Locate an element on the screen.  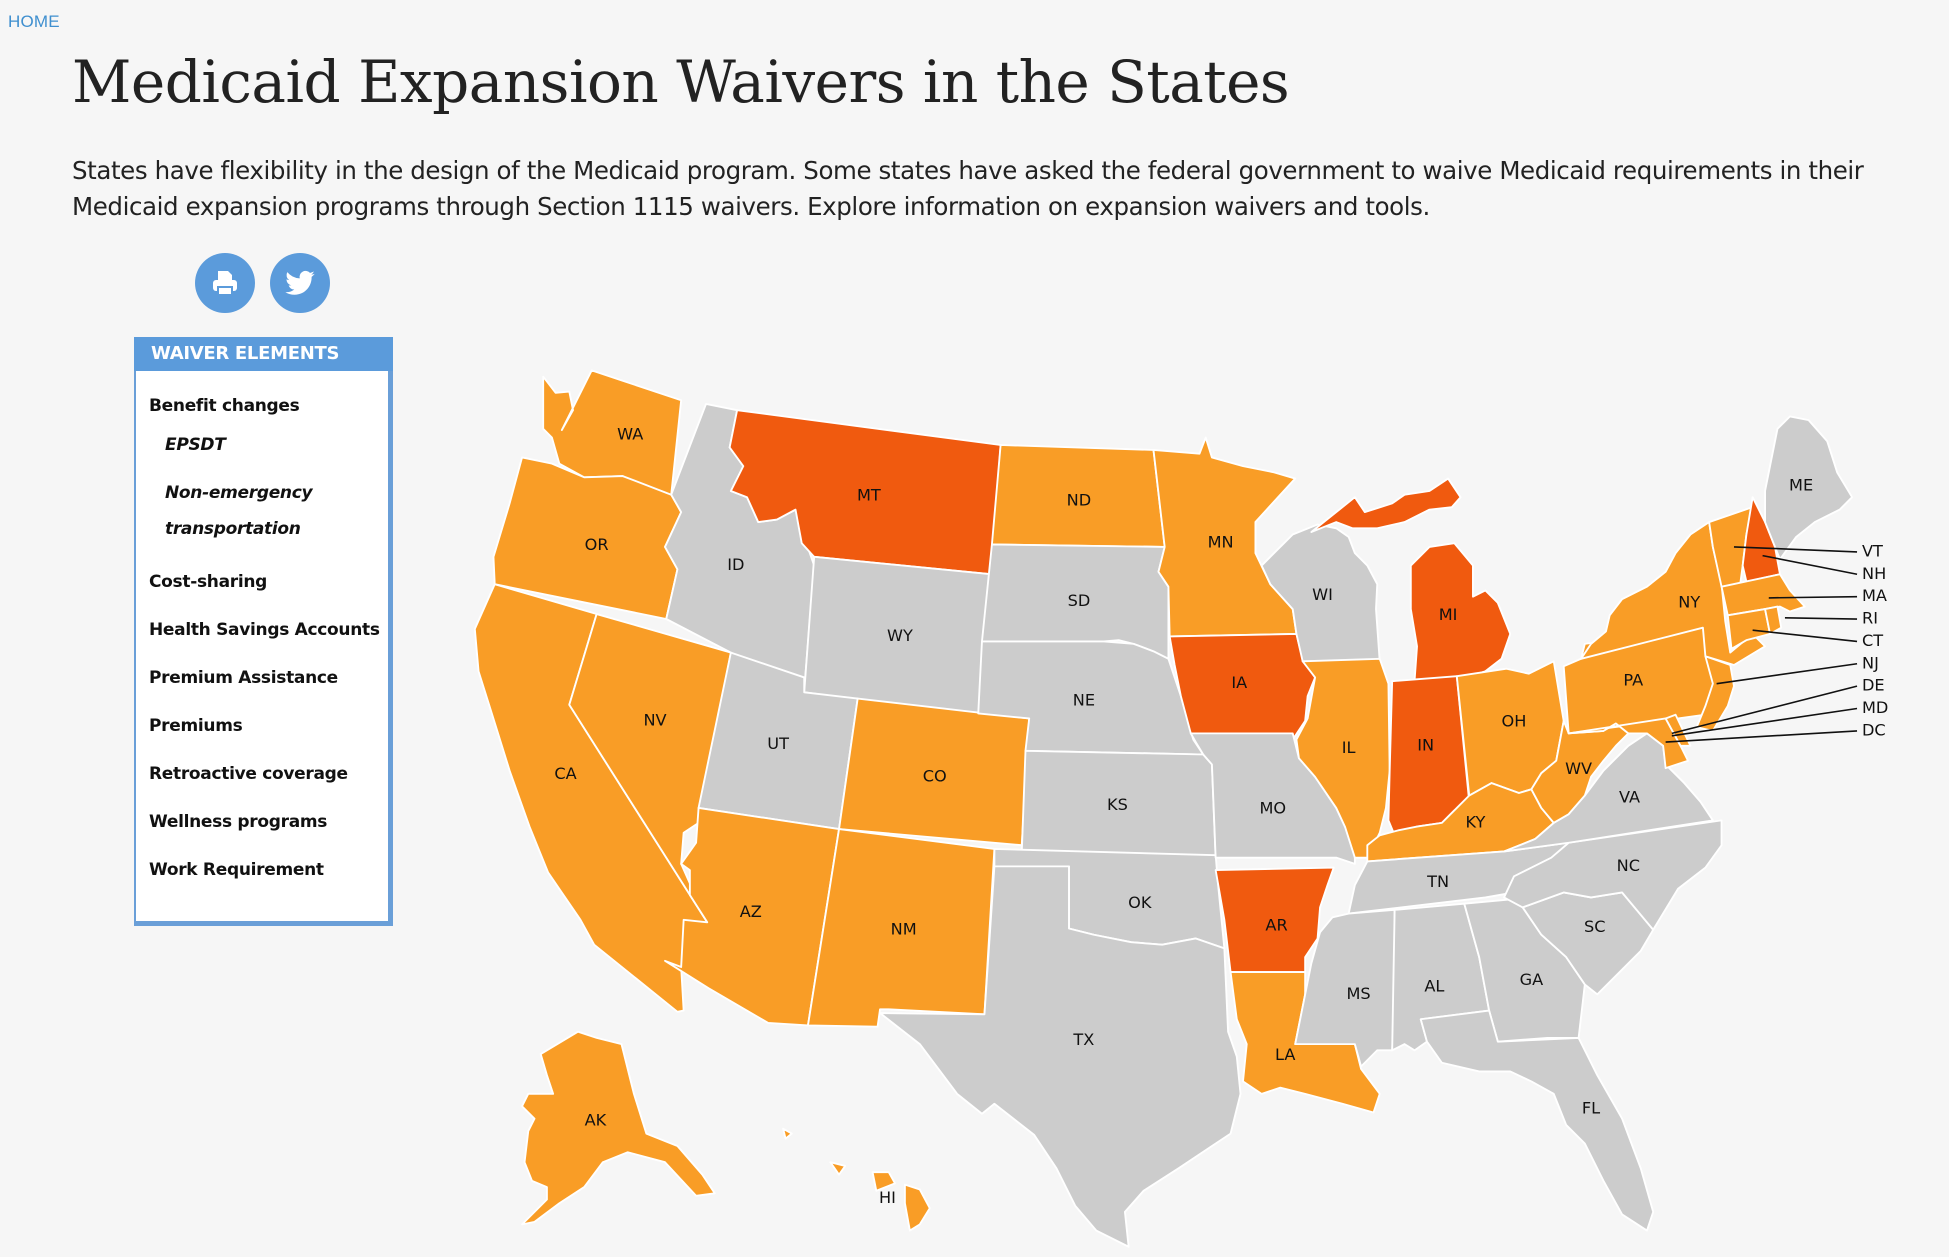
callout-label-VT: VT is located at coordinates (1872, 550).